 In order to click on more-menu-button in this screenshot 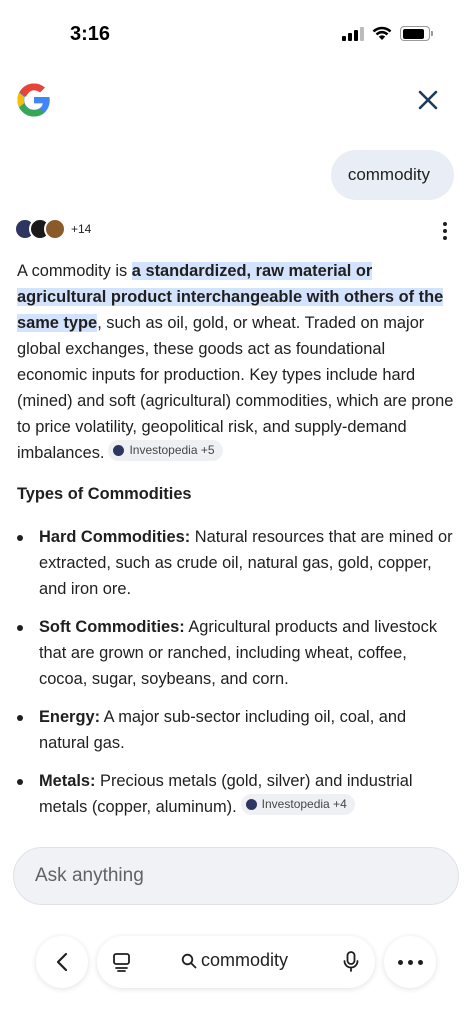, I will do `click(410, 962)`.